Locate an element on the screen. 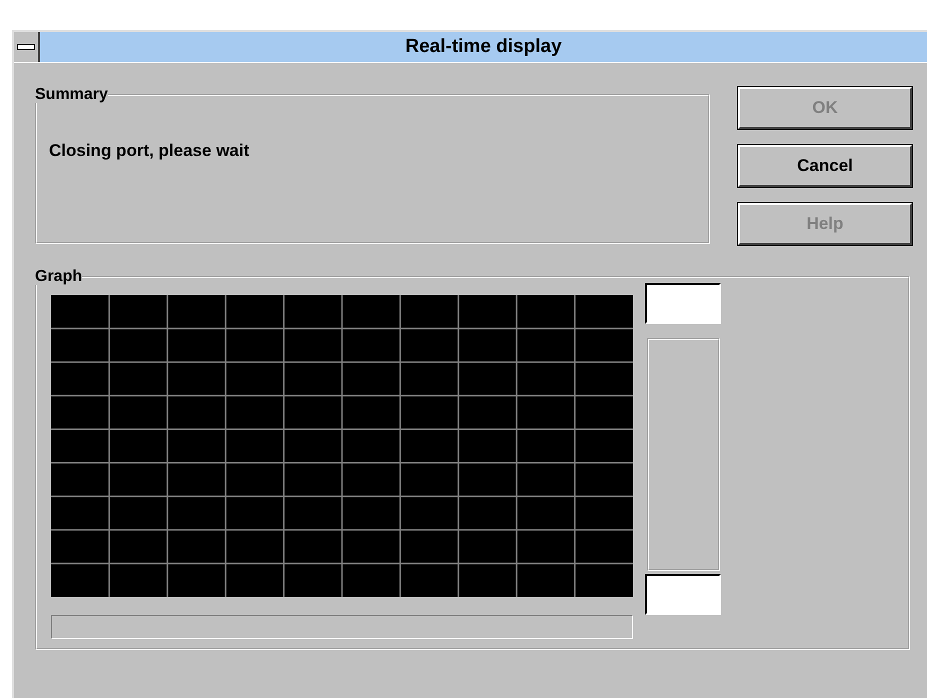  min-value-field is located at coordinates (683, 594).